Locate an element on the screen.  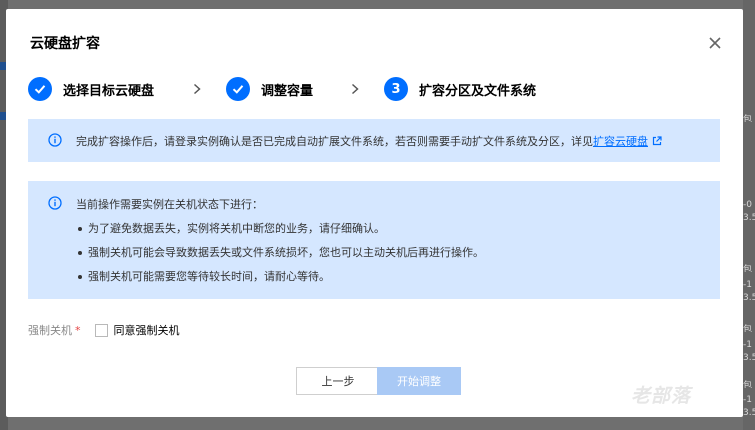
list-item: 强制关机可能会导致数据丢失或文件系统损坏，您也可以主动关机后再进行操作。 is located at coordinates (280, 257).